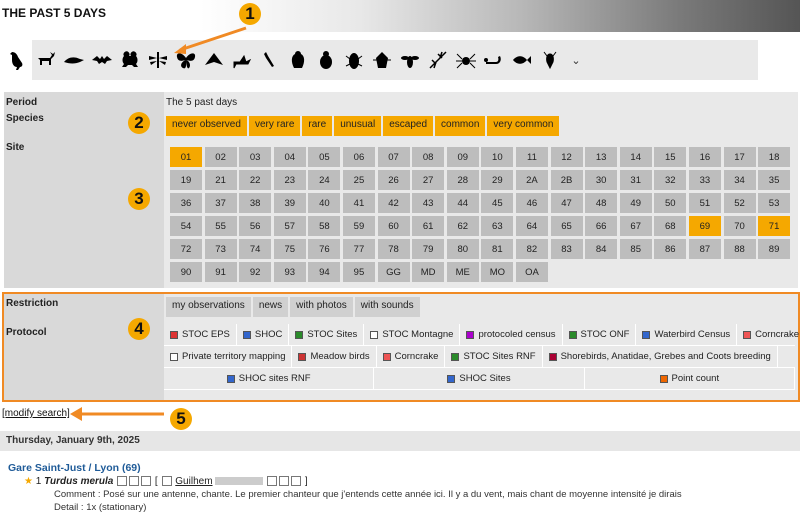 The image size is (800, 520). What do you see at coordinates (462, 180) in the screenshot?
I see `site-cell: 28` at bounding box center [462, 180].